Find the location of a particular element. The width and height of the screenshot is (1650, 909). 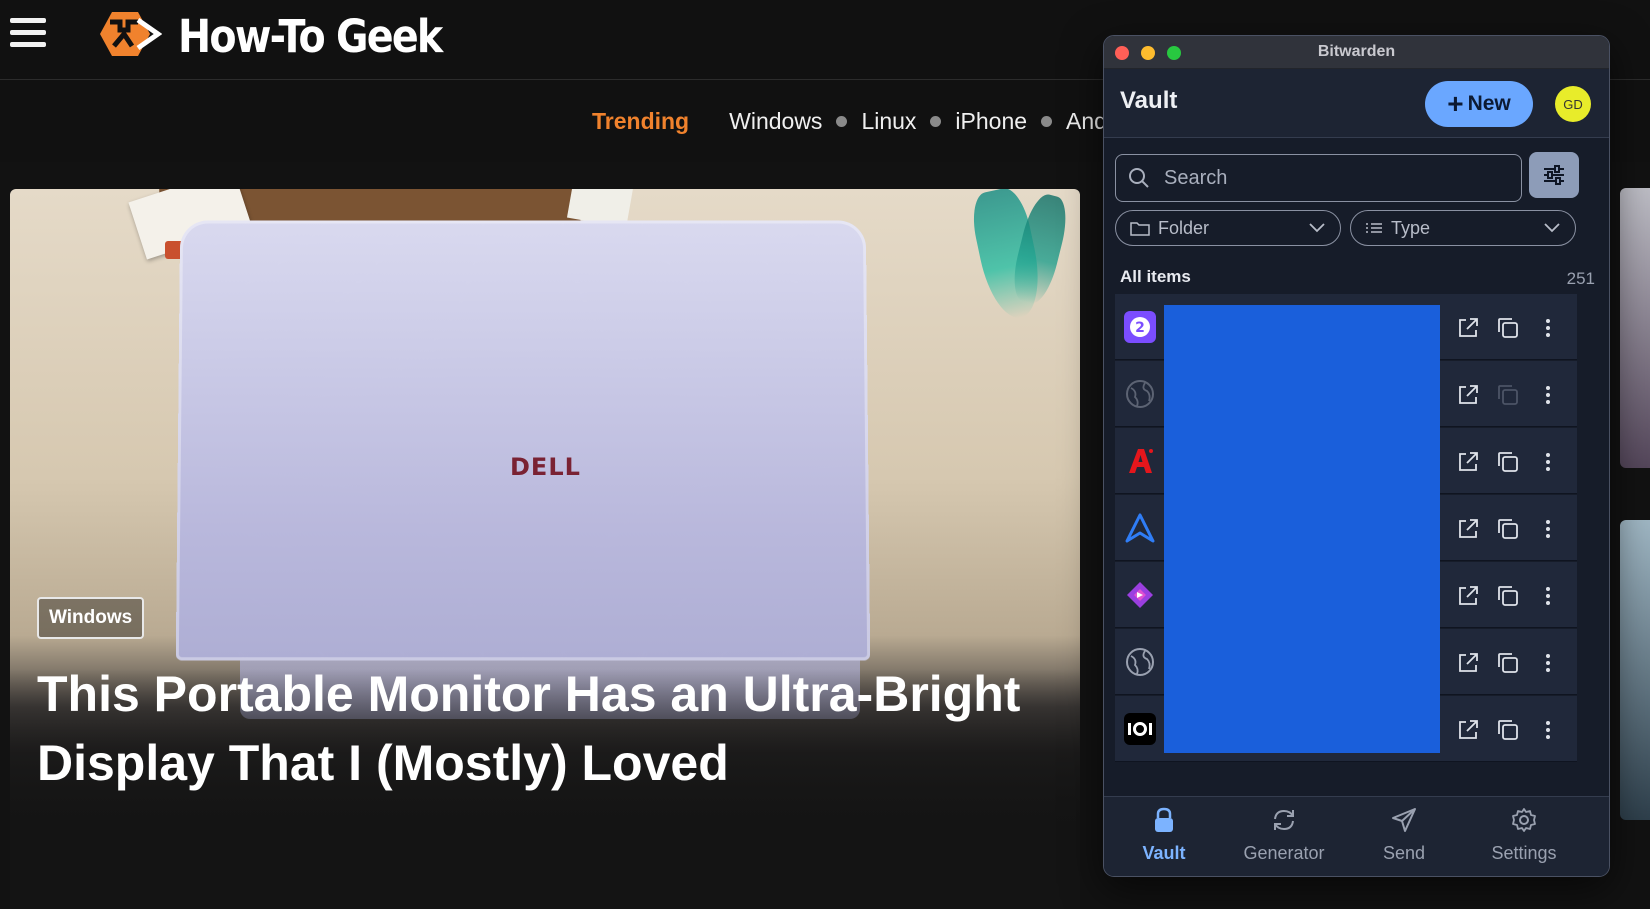

nav-link-linux: Linux is located at coordinates (888, 121).